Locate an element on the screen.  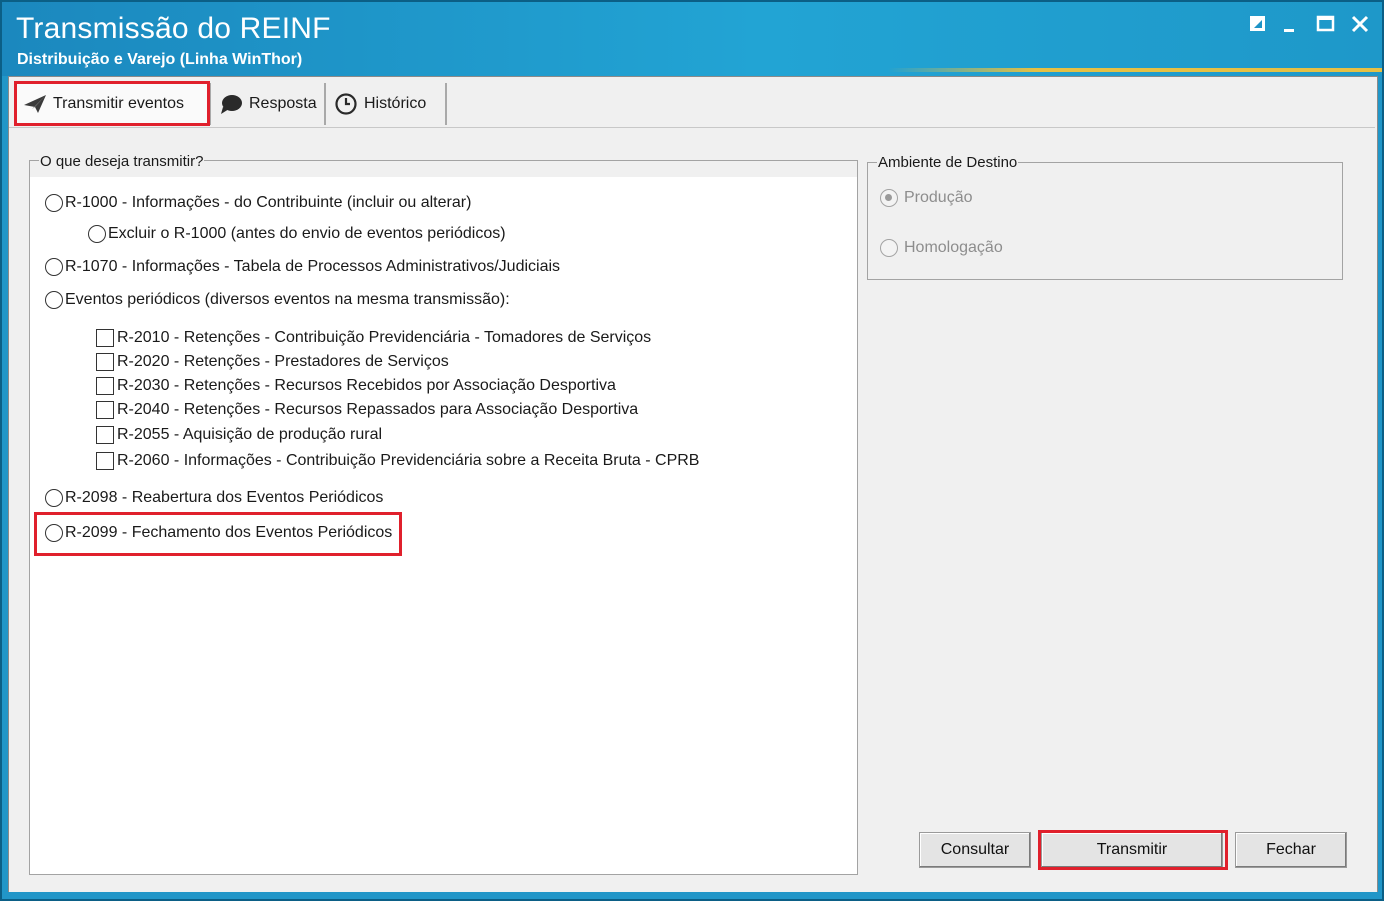
tab-strip: Transmitir eventos Resposta Histórico is located at coordinates (693, 102).